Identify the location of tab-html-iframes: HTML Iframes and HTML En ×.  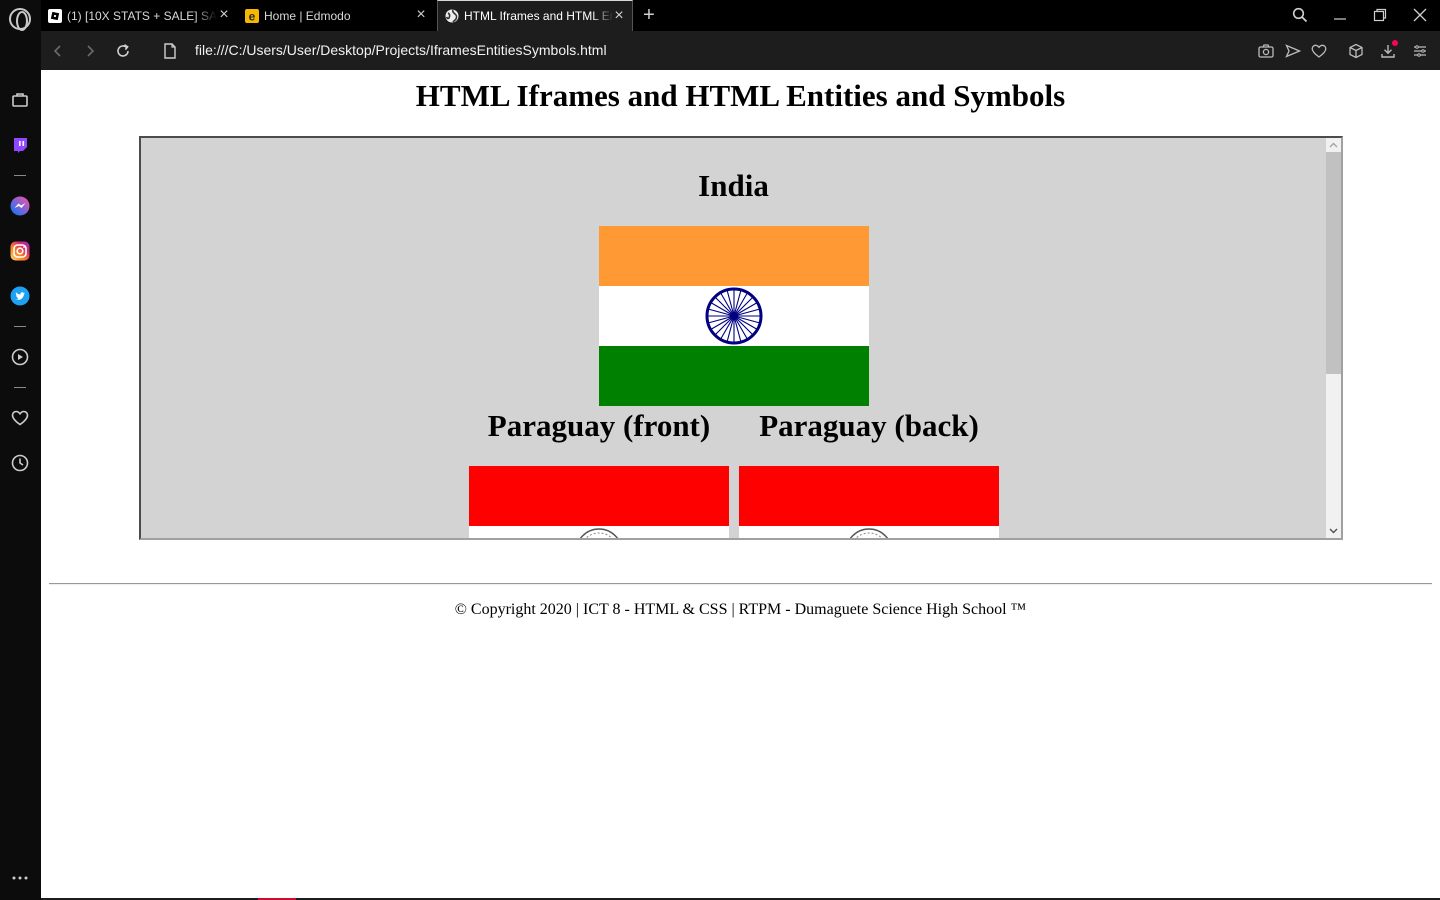
(535, 15).